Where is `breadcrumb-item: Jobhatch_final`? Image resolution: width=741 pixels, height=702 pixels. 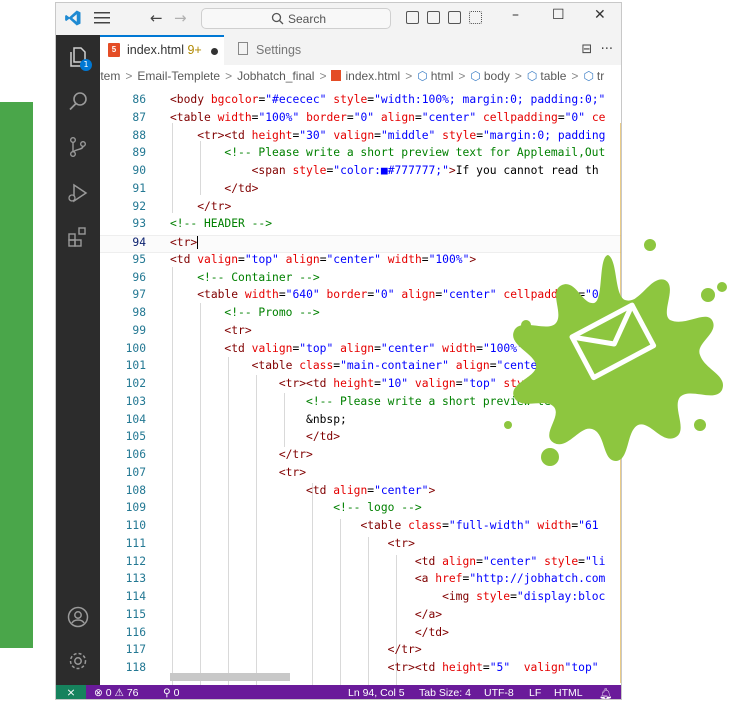 breadcrumb-item: Jobhatch_final is located at coordinates (275, 76).